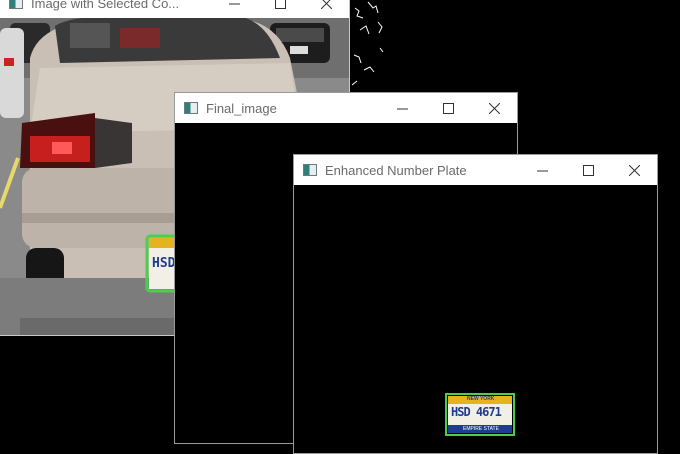 This screenshot has width=680, height=454. Describe the element at coordinates (346, 108) in the screenshot. I see `titlebar: Final_image` at that location.